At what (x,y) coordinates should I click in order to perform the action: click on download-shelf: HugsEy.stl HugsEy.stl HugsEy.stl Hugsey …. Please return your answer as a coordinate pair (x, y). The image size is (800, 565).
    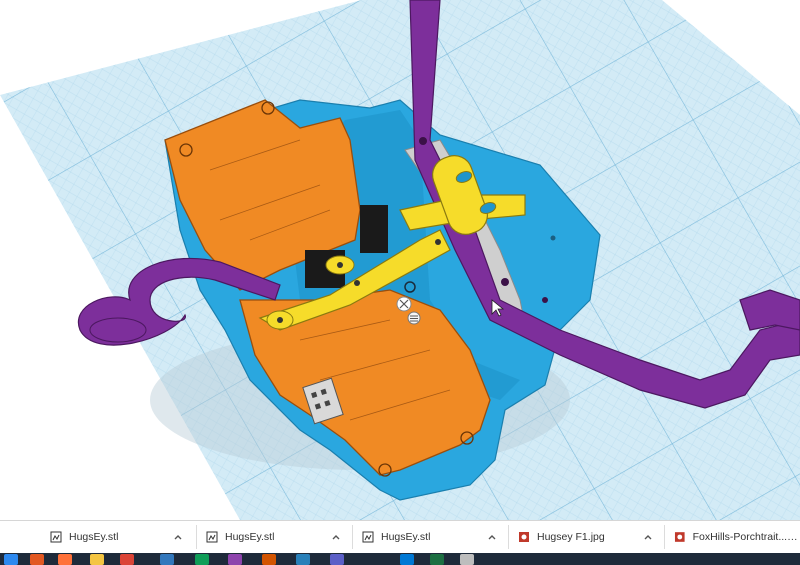
    Looking at the image, I should click on (400, 536).